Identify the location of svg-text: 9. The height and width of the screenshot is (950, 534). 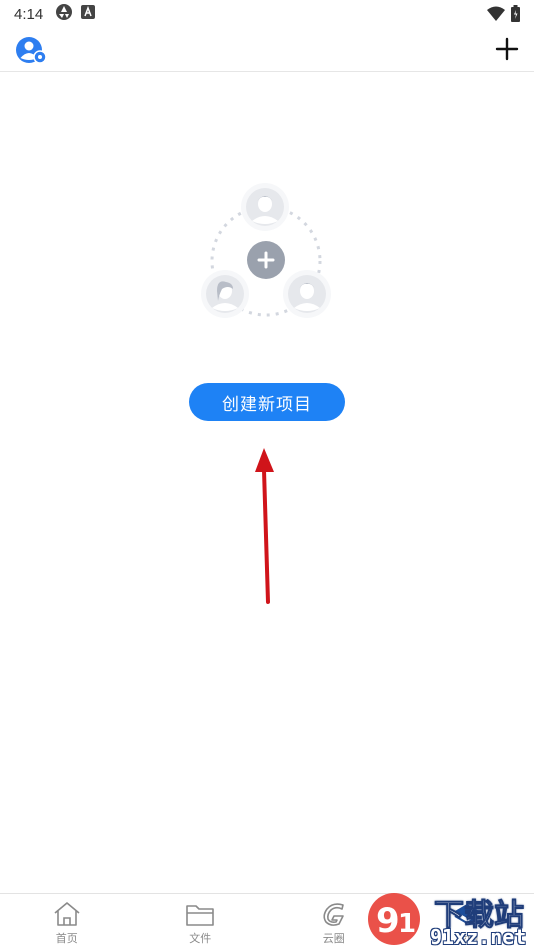
(388, 921).